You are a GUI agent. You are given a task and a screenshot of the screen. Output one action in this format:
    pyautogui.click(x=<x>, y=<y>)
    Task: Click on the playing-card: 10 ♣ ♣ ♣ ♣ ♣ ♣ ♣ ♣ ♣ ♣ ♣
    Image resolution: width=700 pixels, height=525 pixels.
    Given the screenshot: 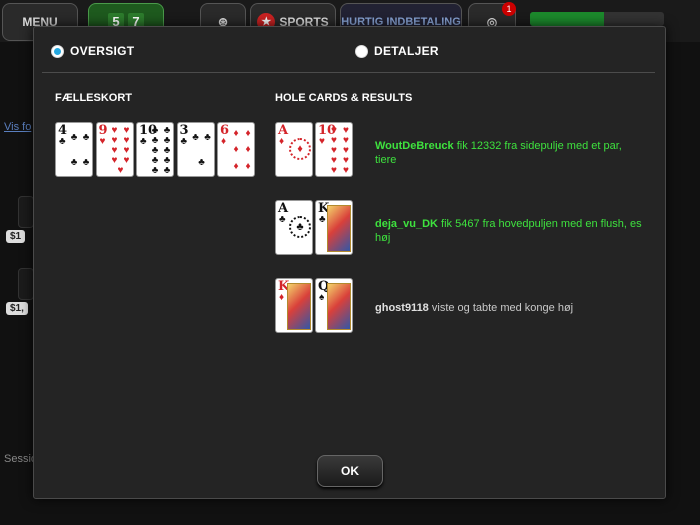 What is the action you would take?
    pyautogui.click(x=155, y=149)
    